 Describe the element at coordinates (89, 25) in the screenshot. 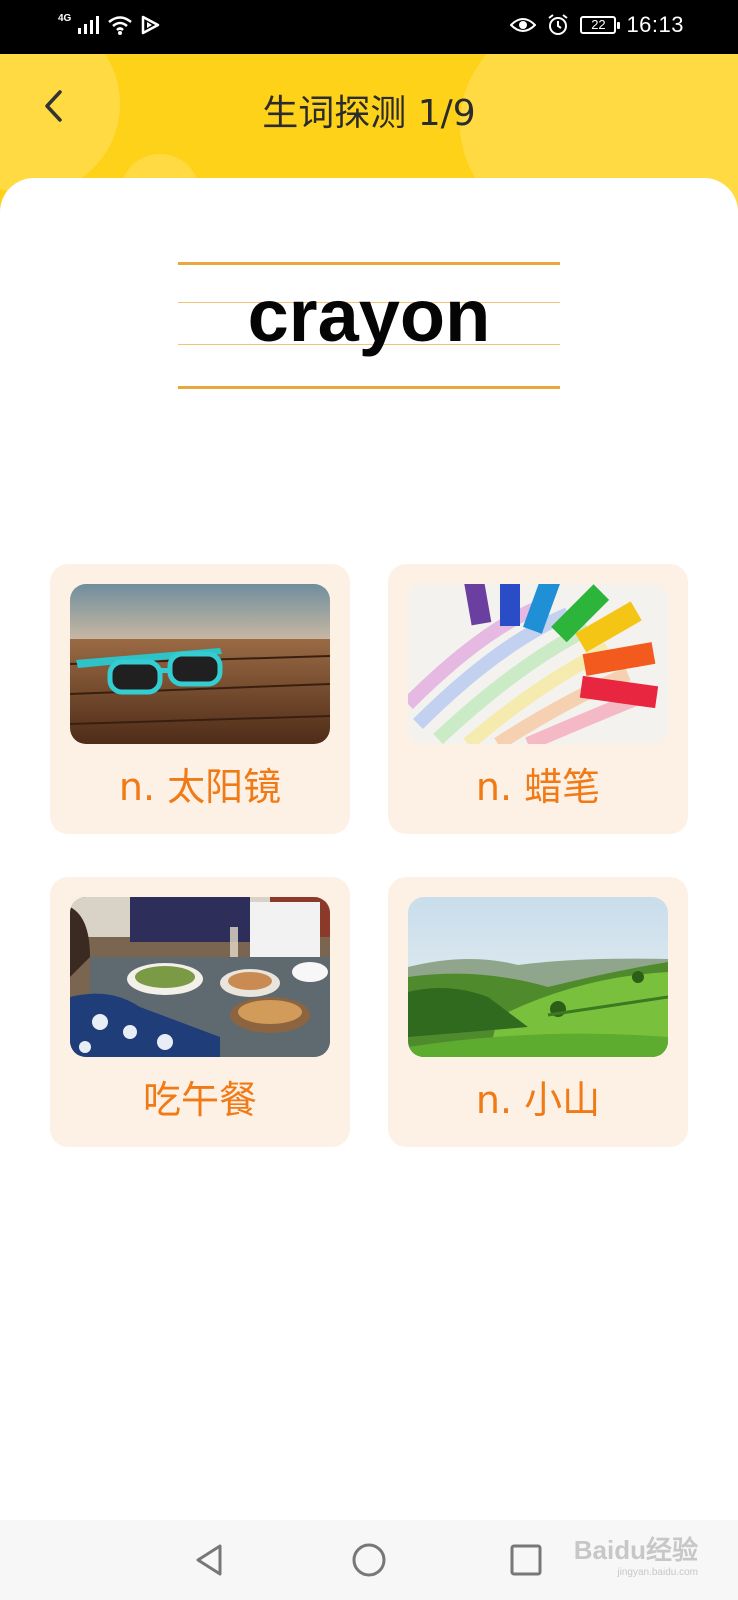

I see `signal-icon` at that location.